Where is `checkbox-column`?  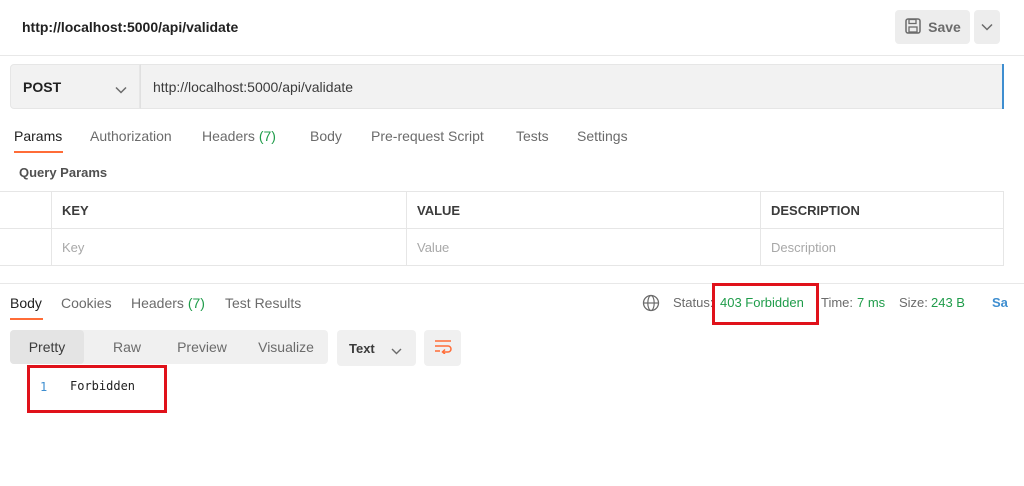
checkbox-column is located at coordinates (25, 210).